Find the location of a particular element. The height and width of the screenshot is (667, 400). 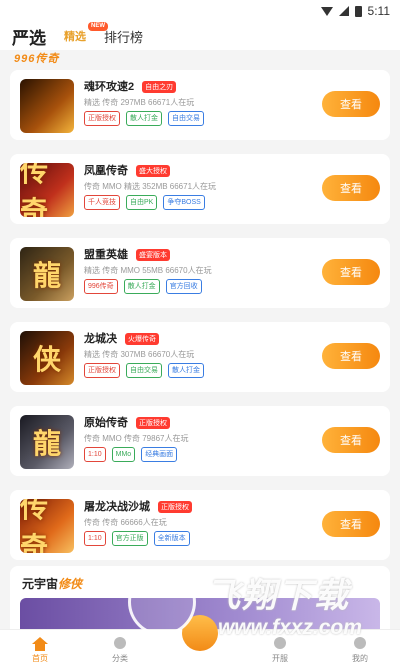

game-name: 凤凰传奇 盛大授权 is located at coordinates (127, 170).